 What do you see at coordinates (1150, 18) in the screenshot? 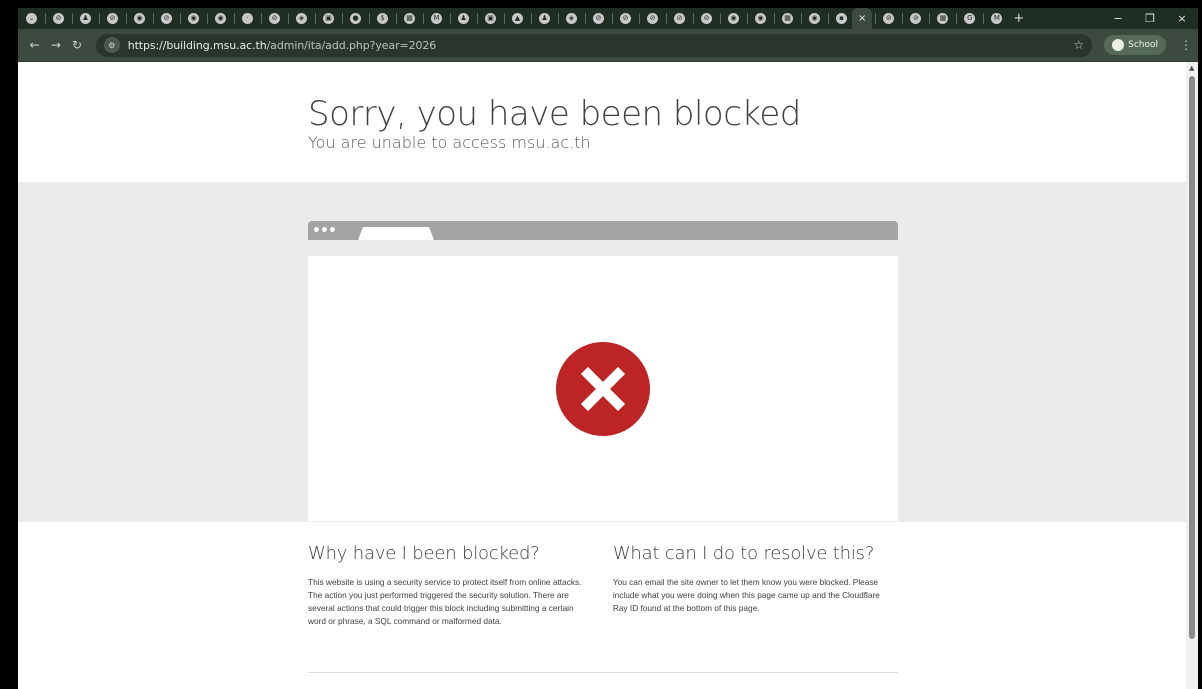
I see `restore-button: ❐` at bounding box center [1150, 18].